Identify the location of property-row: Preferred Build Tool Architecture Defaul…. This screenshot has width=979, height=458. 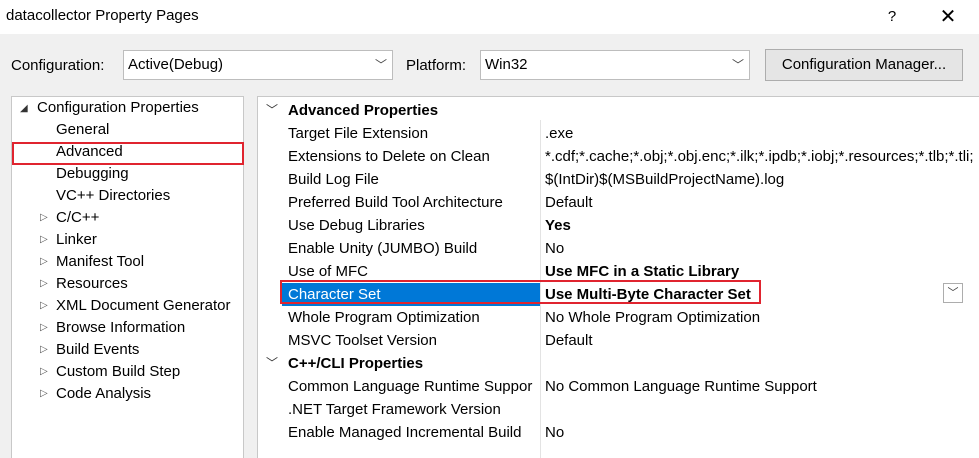
(618, 202).